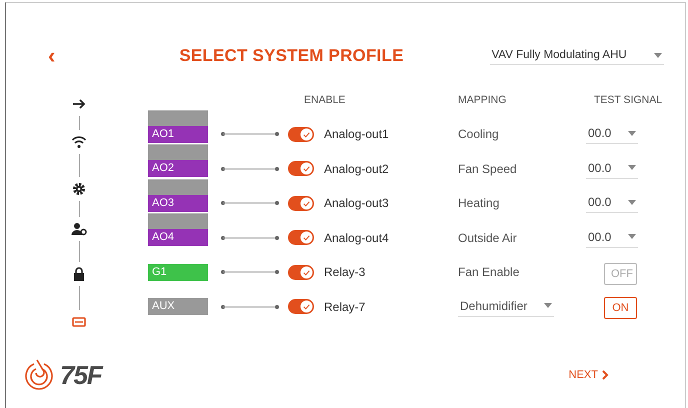 Image resolution: width=688 pixels, height=408 pixels. Describe the element at coordinates (479, 203) in the screenshot. I see `mapping-label: Heating` at that location.